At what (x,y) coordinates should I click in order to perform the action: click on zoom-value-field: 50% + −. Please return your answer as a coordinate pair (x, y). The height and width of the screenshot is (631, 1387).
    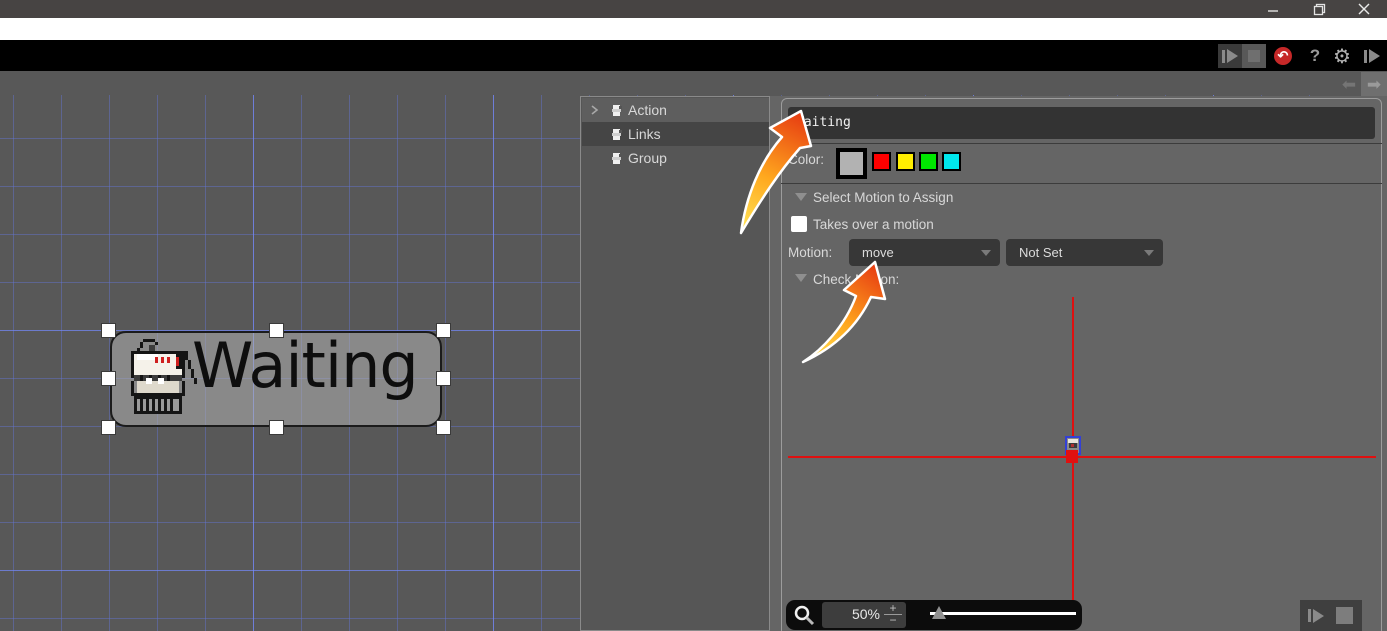
    Looking at the image, I should click on (864, 615).